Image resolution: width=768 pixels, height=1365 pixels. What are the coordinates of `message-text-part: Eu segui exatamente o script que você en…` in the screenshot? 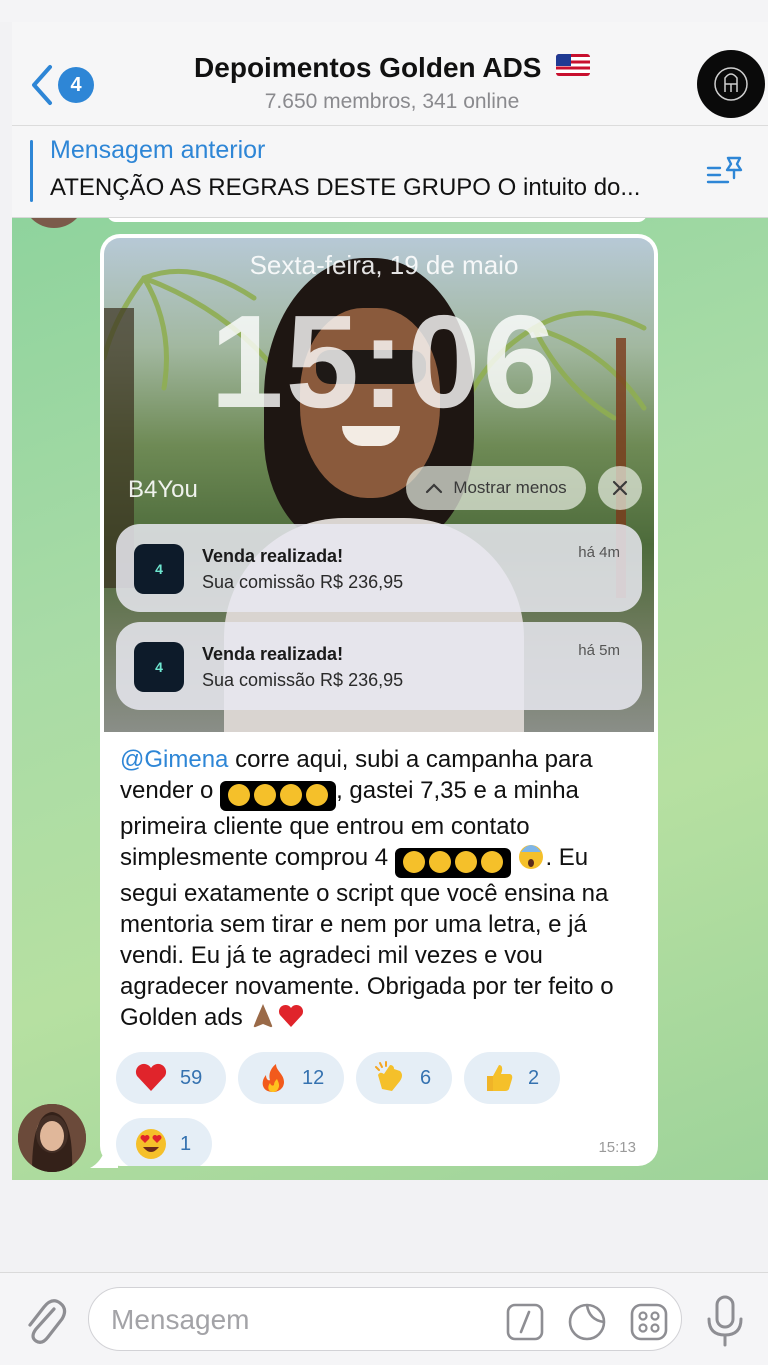 It's located at (367, 937).